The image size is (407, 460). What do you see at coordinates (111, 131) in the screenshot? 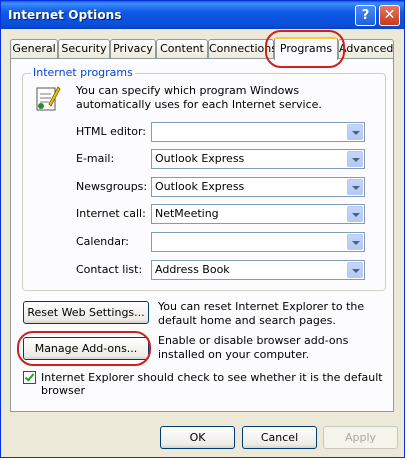
I see `html-editor-label: HTML editor:` at bounding box center [111, 131].